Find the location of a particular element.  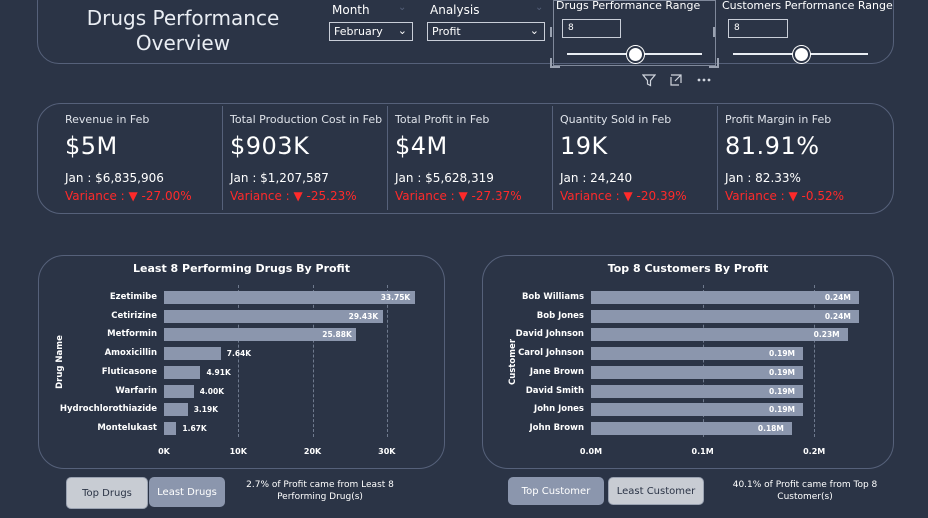

category-label-jane-brown: Jane Brown is located at coordinates (556, 371).